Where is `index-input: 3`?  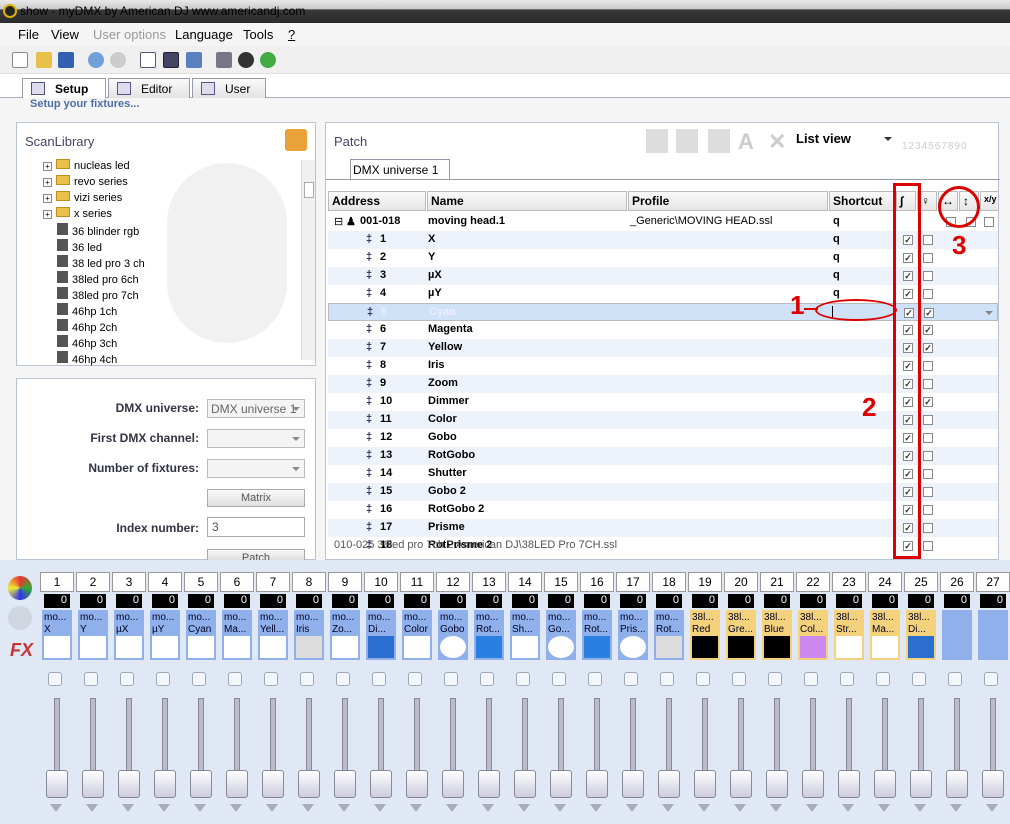
index-input: 3 is located at coordinates (256, 527).